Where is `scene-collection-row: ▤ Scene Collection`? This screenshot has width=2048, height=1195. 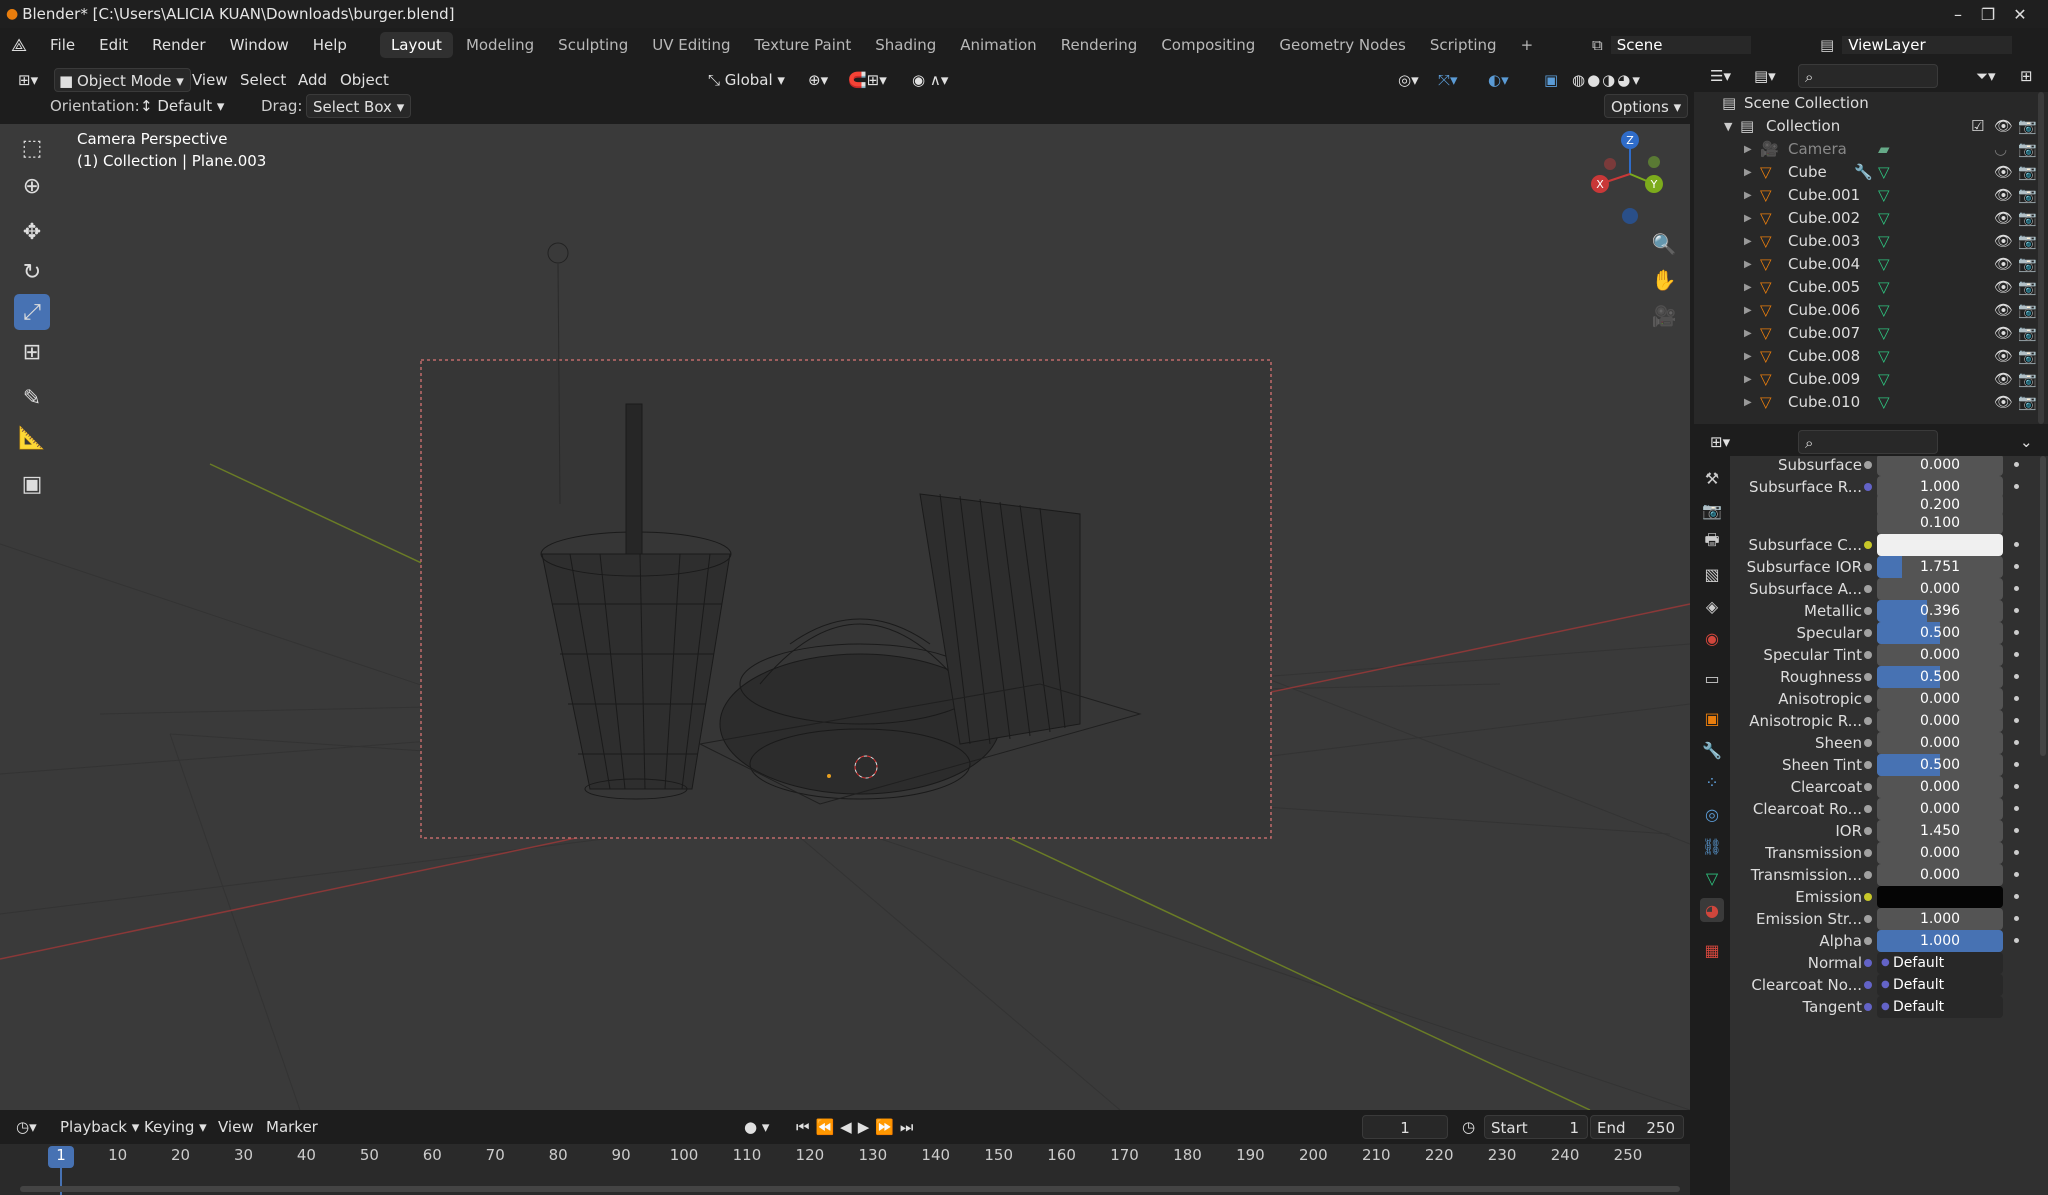
scene-collection-row: ▤ Scene Collection is located at coordinates (1871, 103).